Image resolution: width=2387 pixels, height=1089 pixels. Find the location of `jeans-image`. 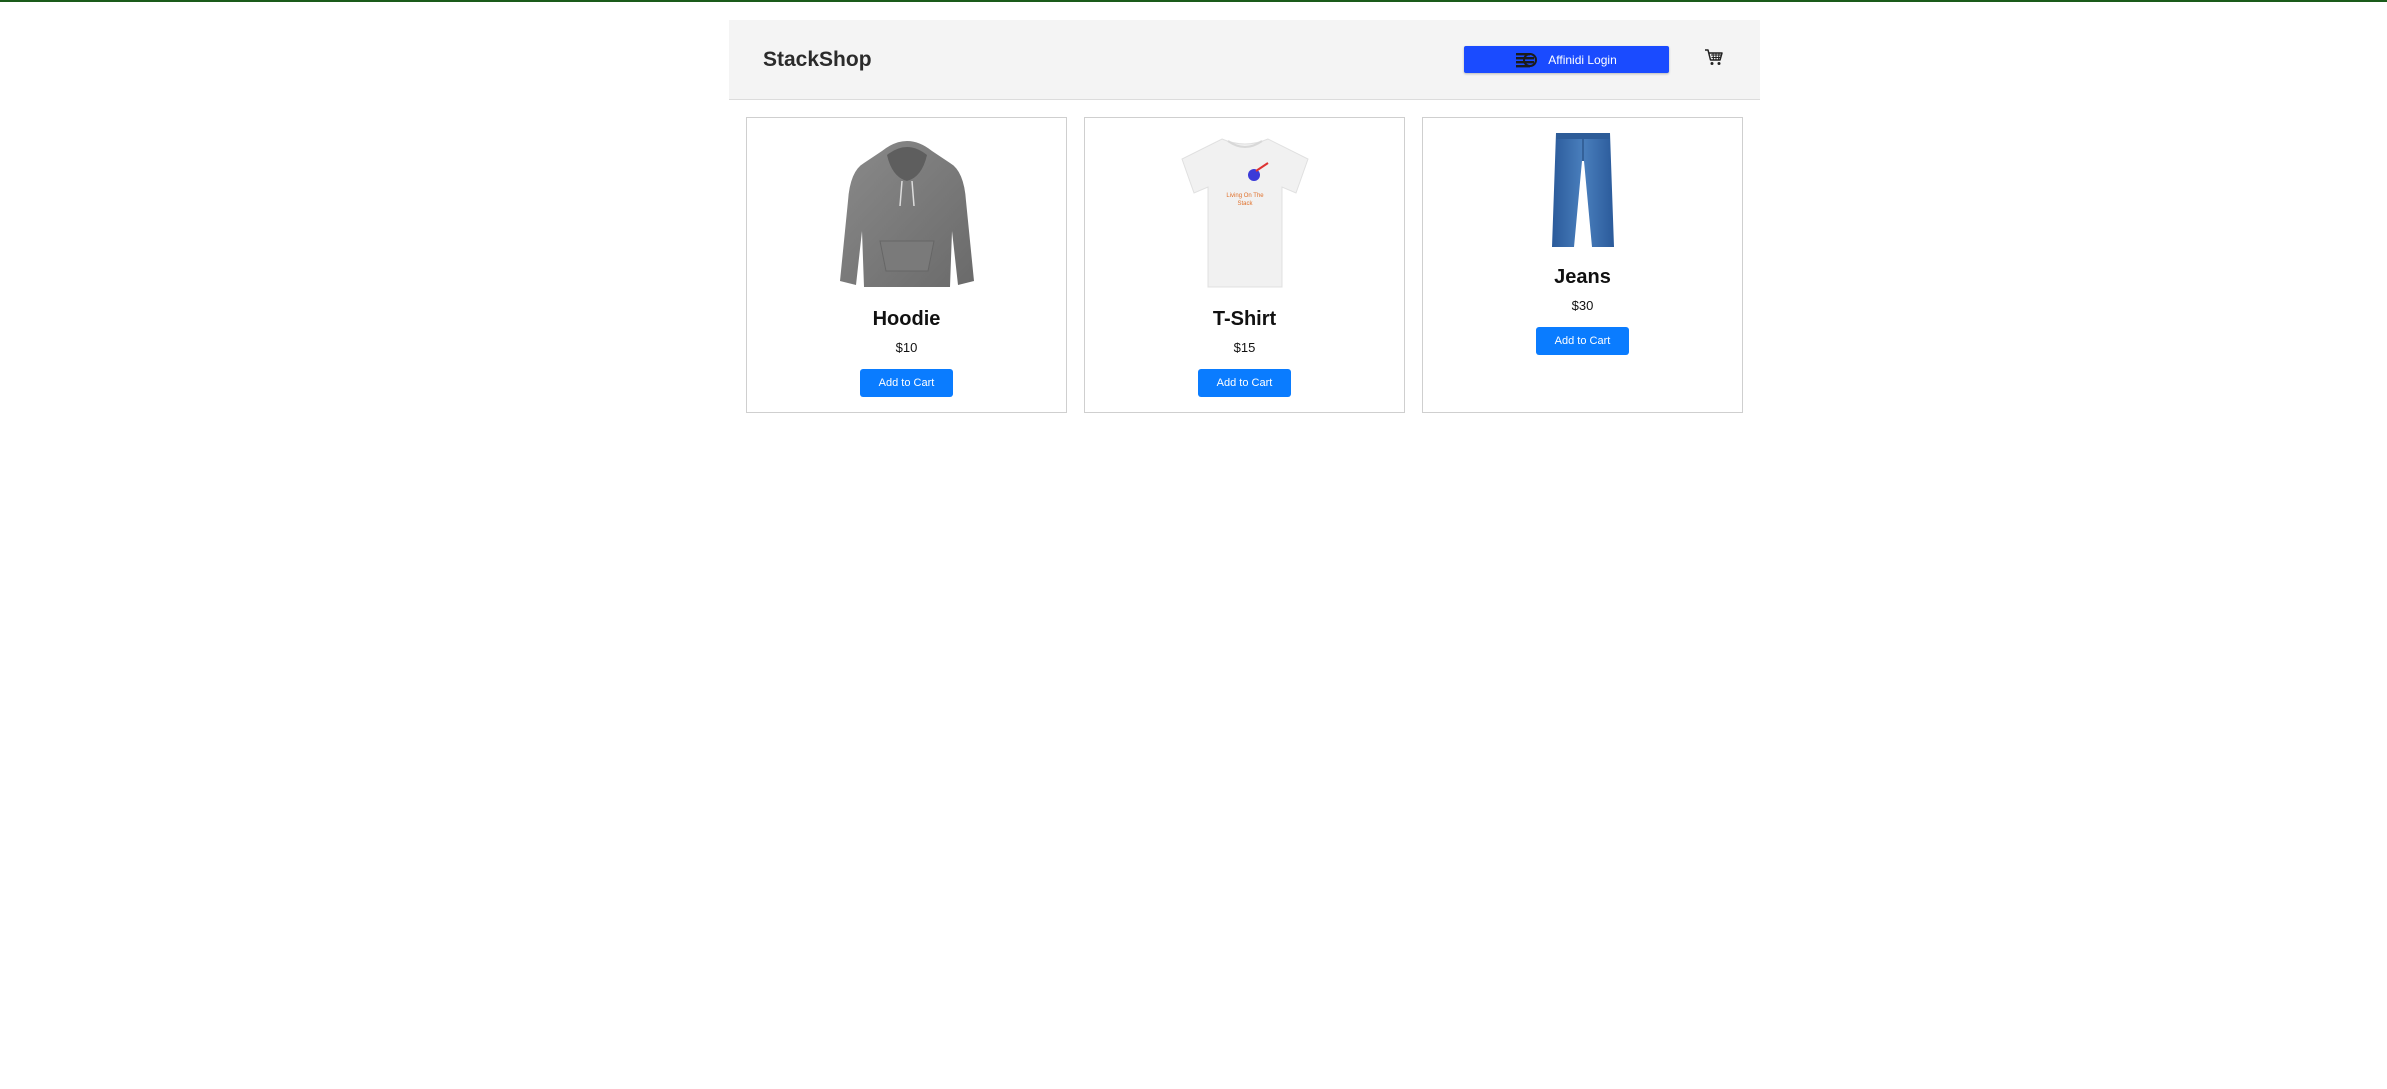

jeans-image is located at coordinates (1583, 190).